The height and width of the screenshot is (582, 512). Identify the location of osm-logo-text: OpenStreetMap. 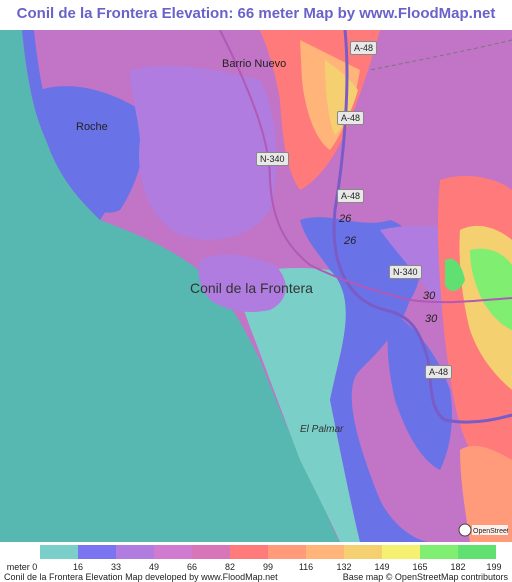
(490, 531).